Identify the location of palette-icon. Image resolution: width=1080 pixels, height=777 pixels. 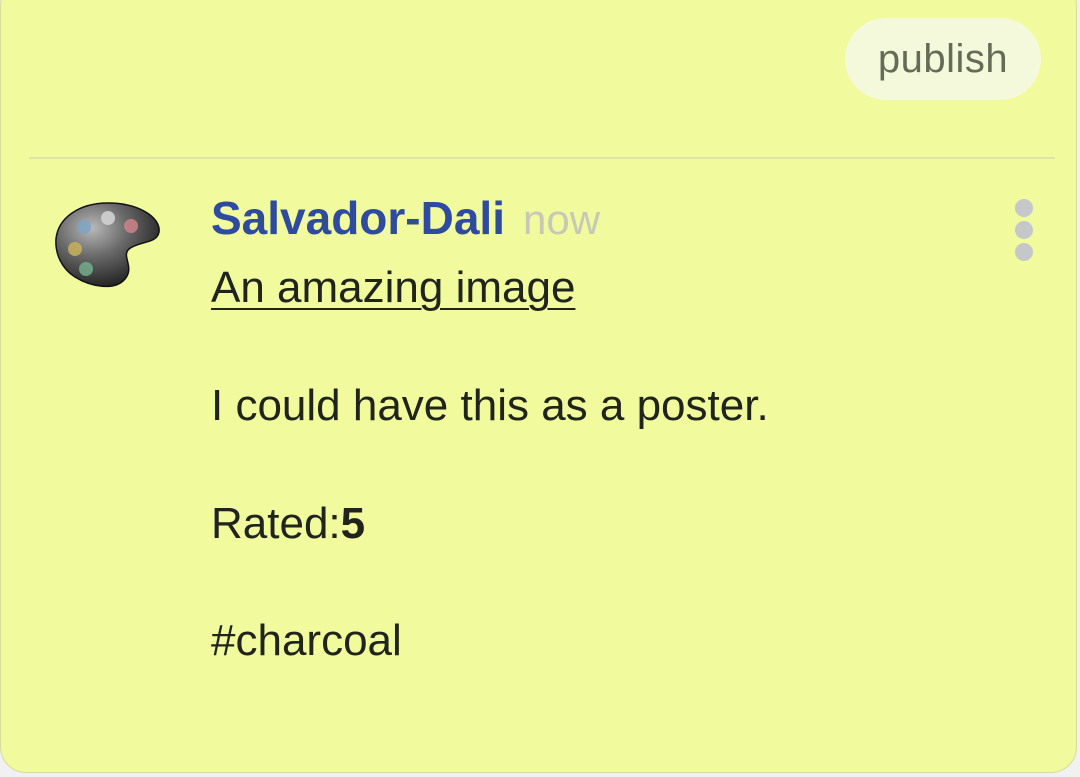
(109, 246).